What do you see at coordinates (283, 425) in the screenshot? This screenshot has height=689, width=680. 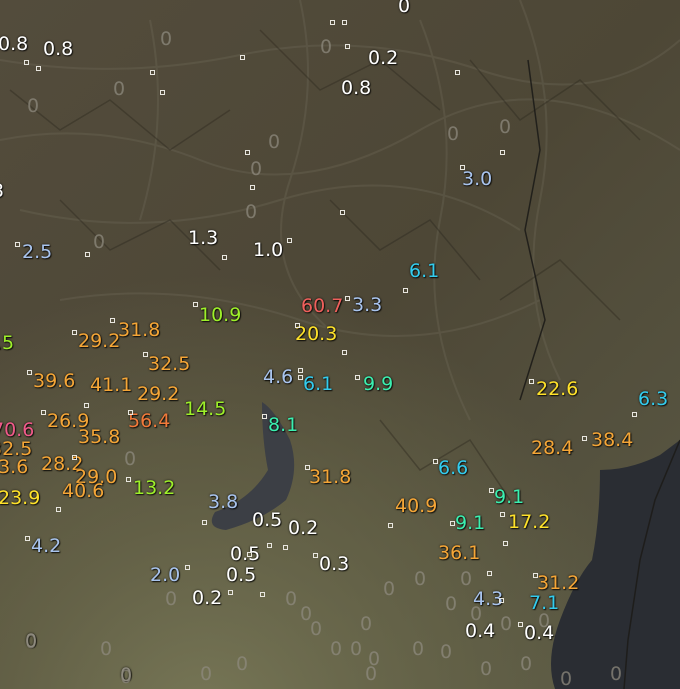 I see `station-value-label: 8.1` at bounding box center [283, 425].